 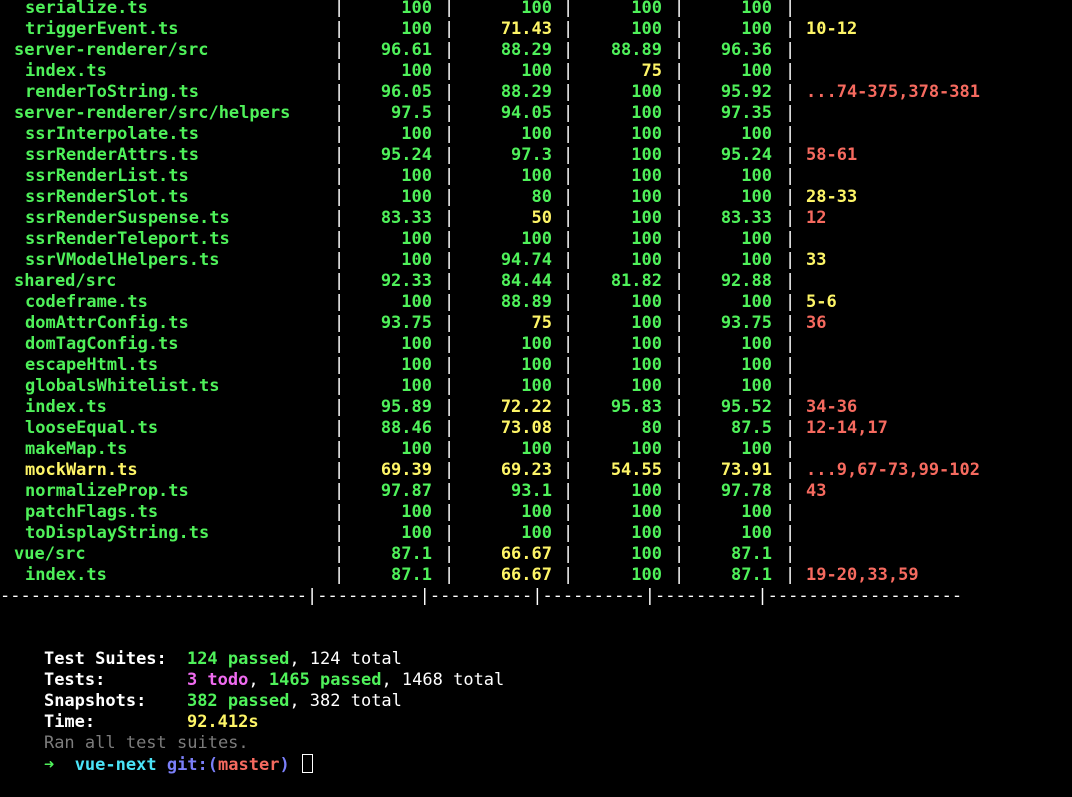 What do you see at coordinates (862, 575) in the screenshot?
I see `uncovered-lines: 19-20,33,59` at bounding box center [862, 575].